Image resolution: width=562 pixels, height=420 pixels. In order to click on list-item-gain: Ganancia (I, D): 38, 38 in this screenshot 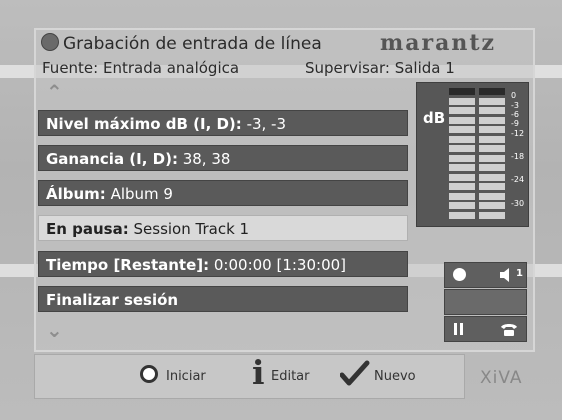, I will do `click(223, 158)`.